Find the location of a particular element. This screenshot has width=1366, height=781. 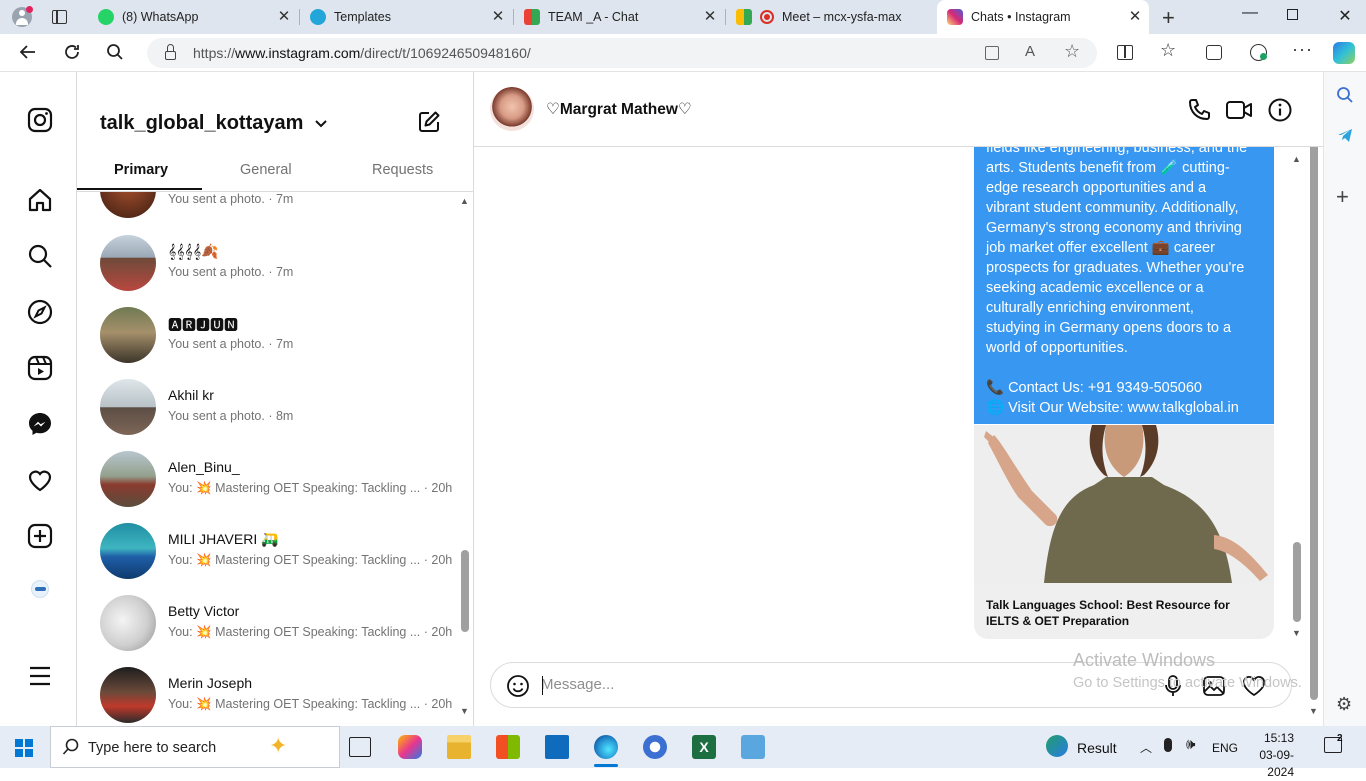

home-icon is located at coordinates (40, 200).